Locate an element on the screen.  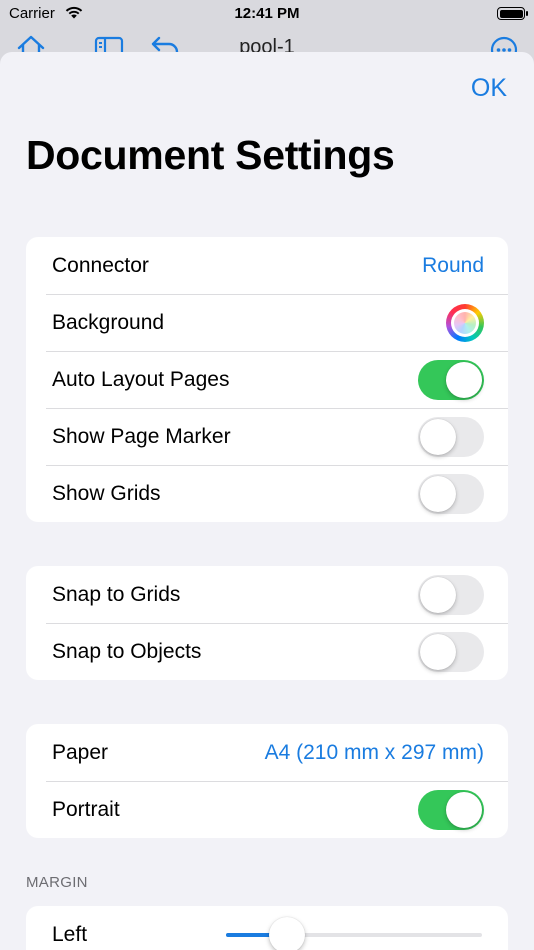
page-title: Document Settings is located at coordinates (210, 155).